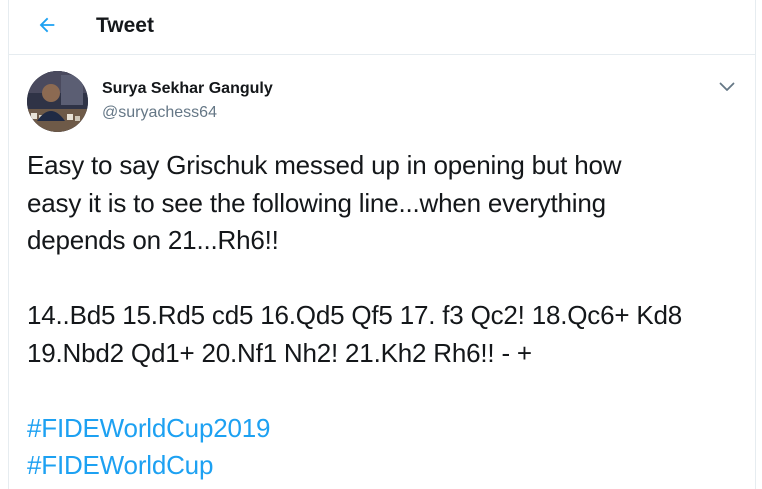 This screenshot has height=489, width=762. Describe the element at coordinates (159, 113) in the screenshot. I see `author-handle: @suryachess64` at that location.